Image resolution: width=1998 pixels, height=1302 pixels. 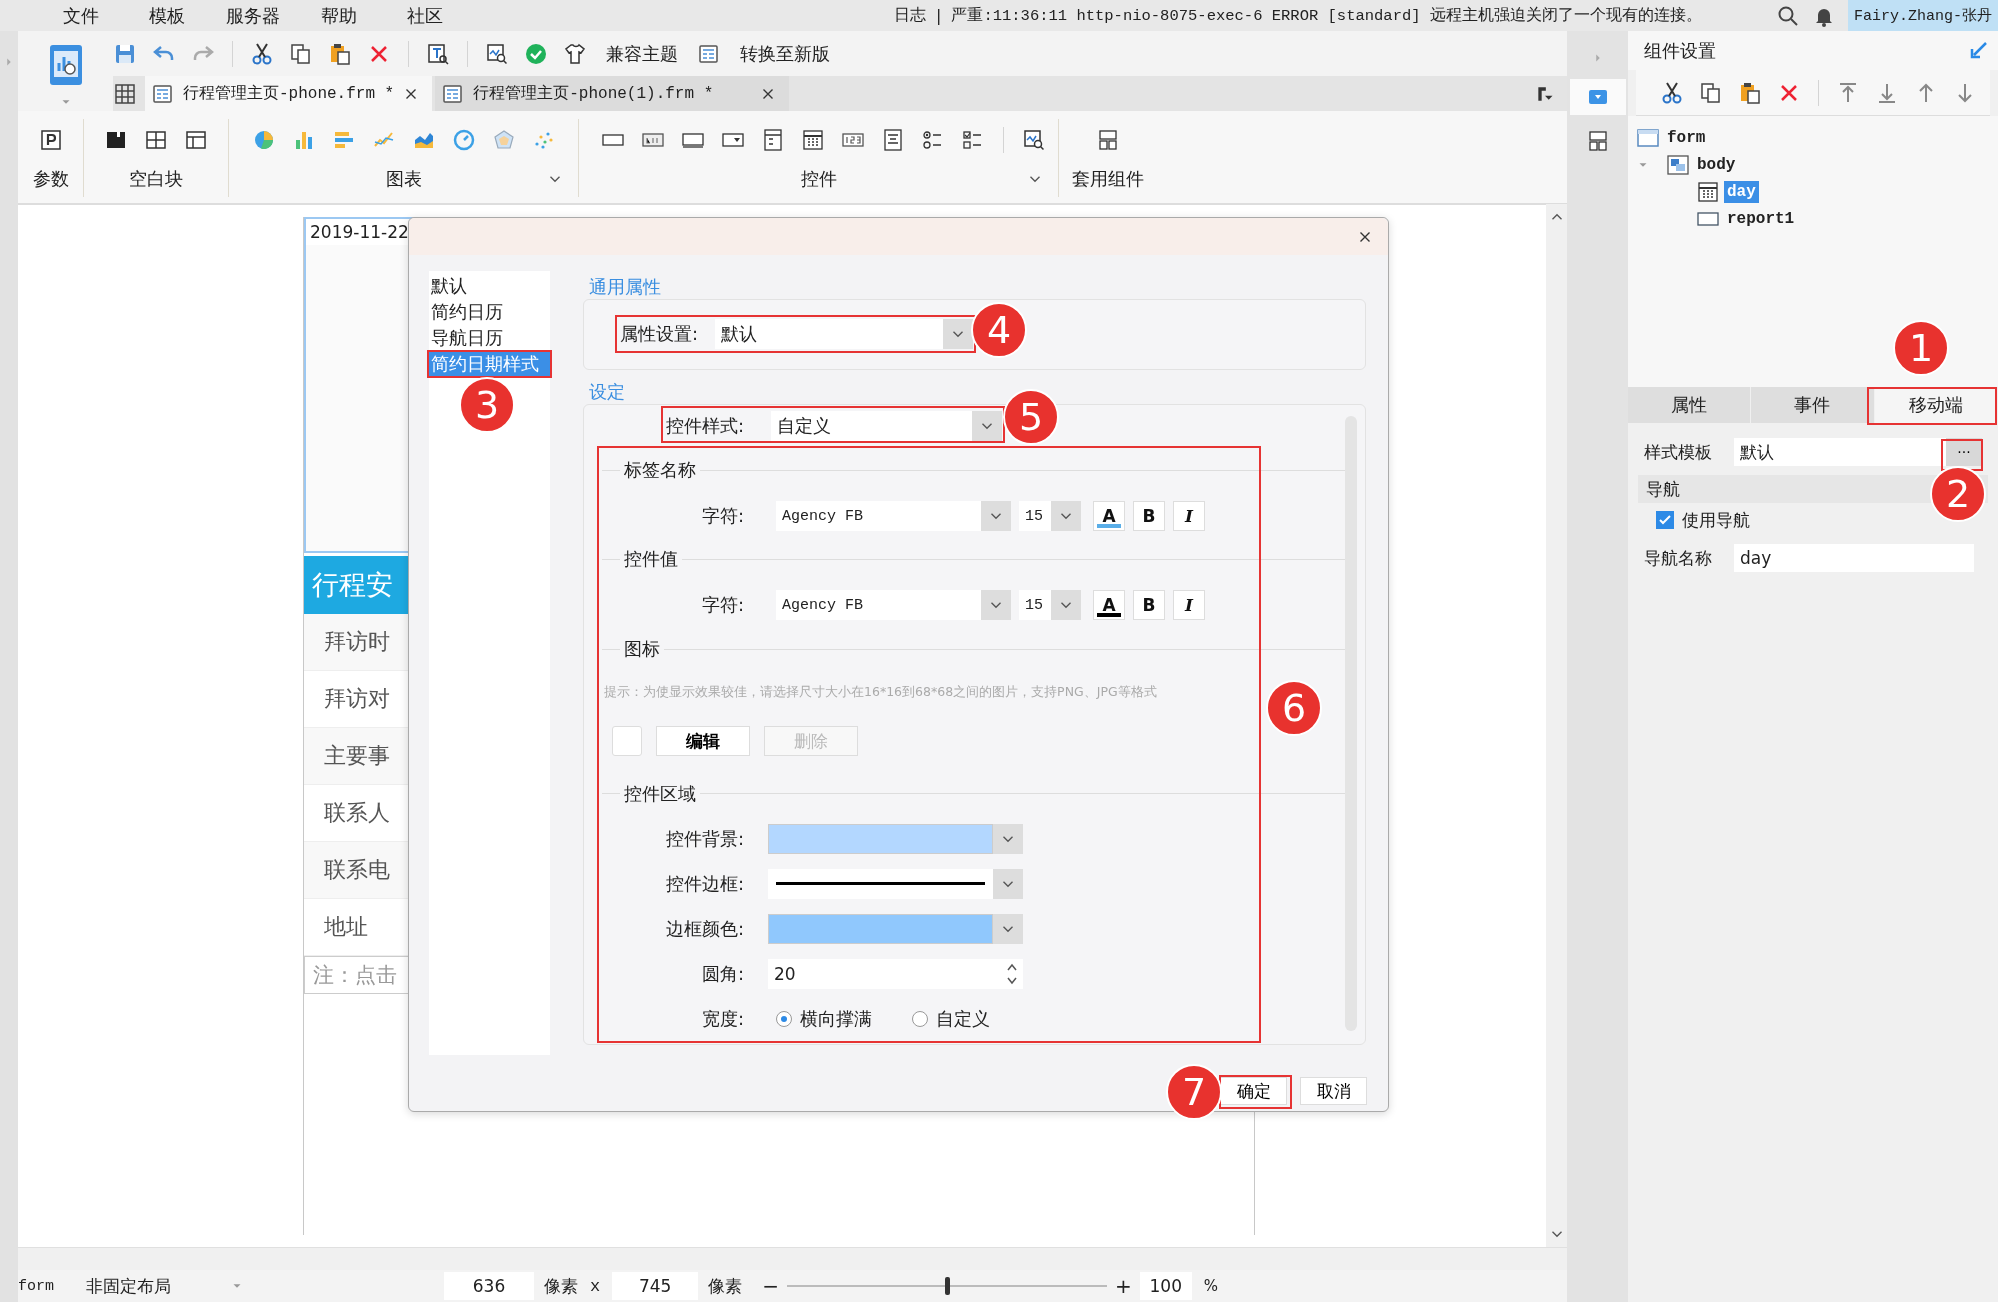 I want to click on times-sign: x, so click(x=595, y=1286).